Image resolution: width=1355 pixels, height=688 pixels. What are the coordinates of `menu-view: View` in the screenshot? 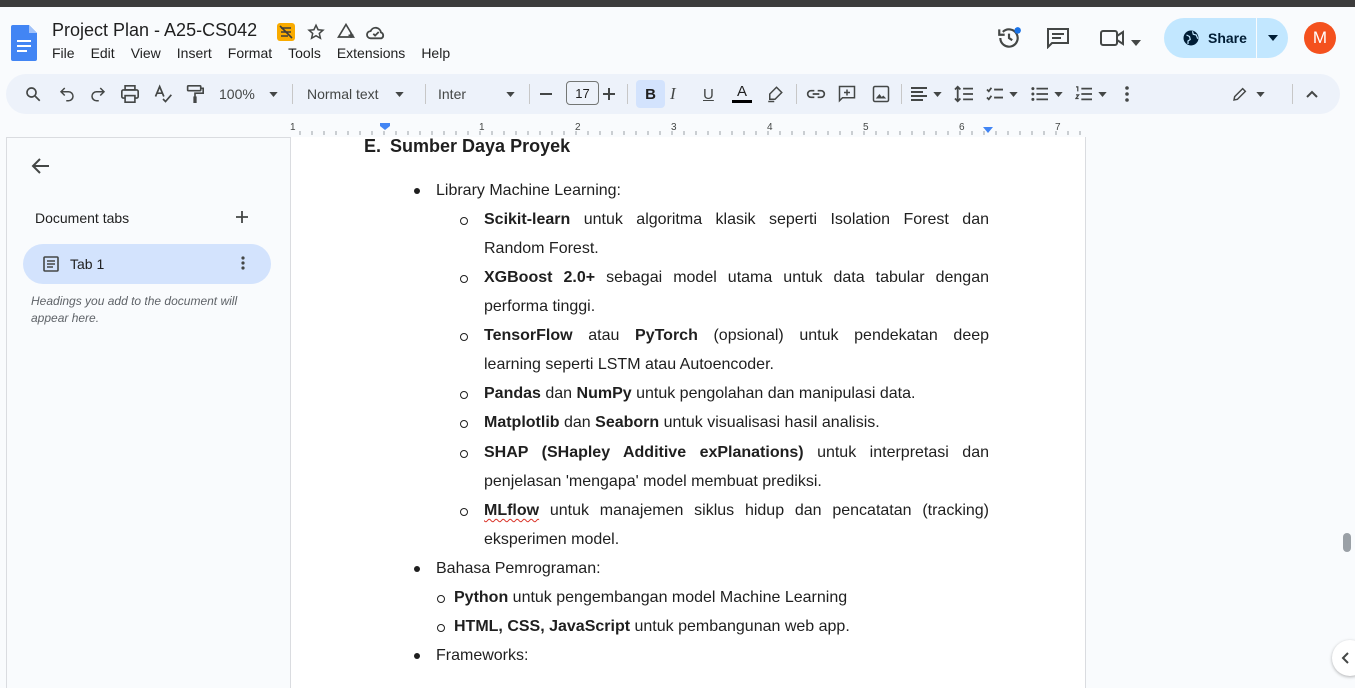 It's located at (146, 53).